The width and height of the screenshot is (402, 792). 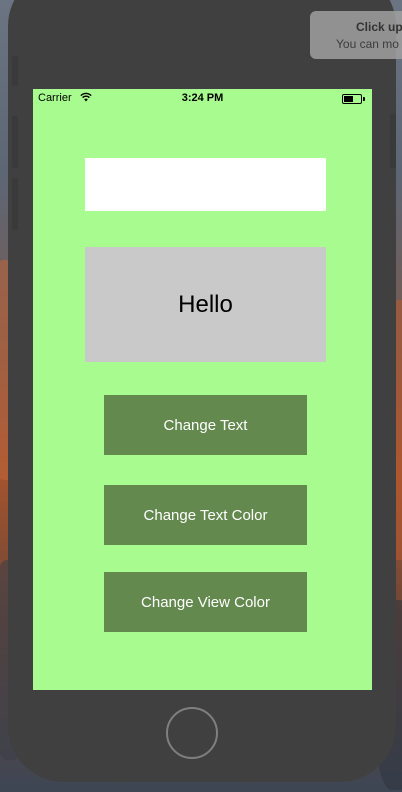 What do you see at coordinates (205, 425) in the screenshot?
I see `change-text-button: Change Text` at bounding box center [205, 425].